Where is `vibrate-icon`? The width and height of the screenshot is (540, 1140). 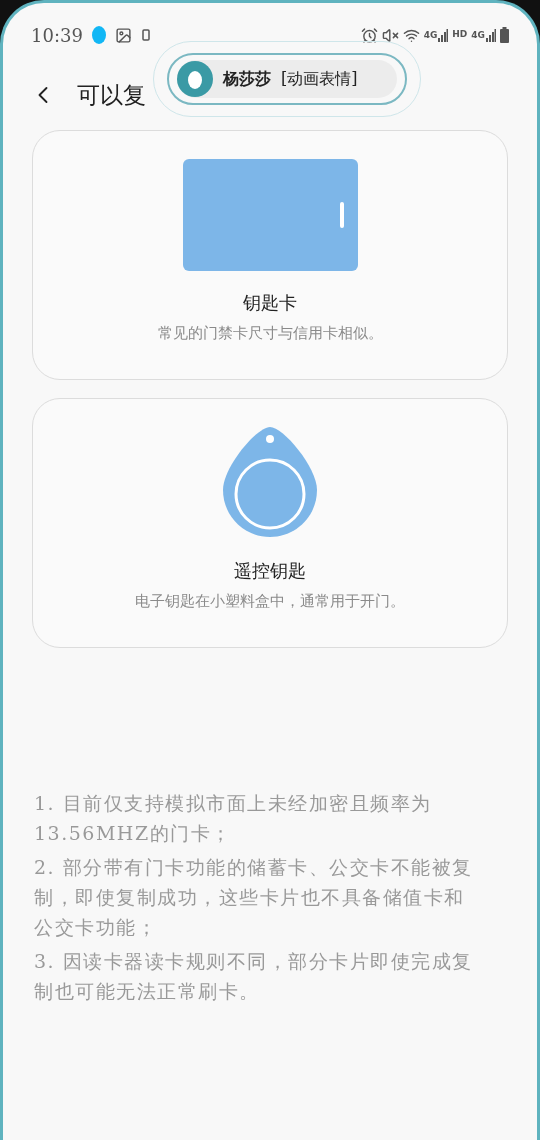 vibrate-icon is located at coordinates (145, 35).